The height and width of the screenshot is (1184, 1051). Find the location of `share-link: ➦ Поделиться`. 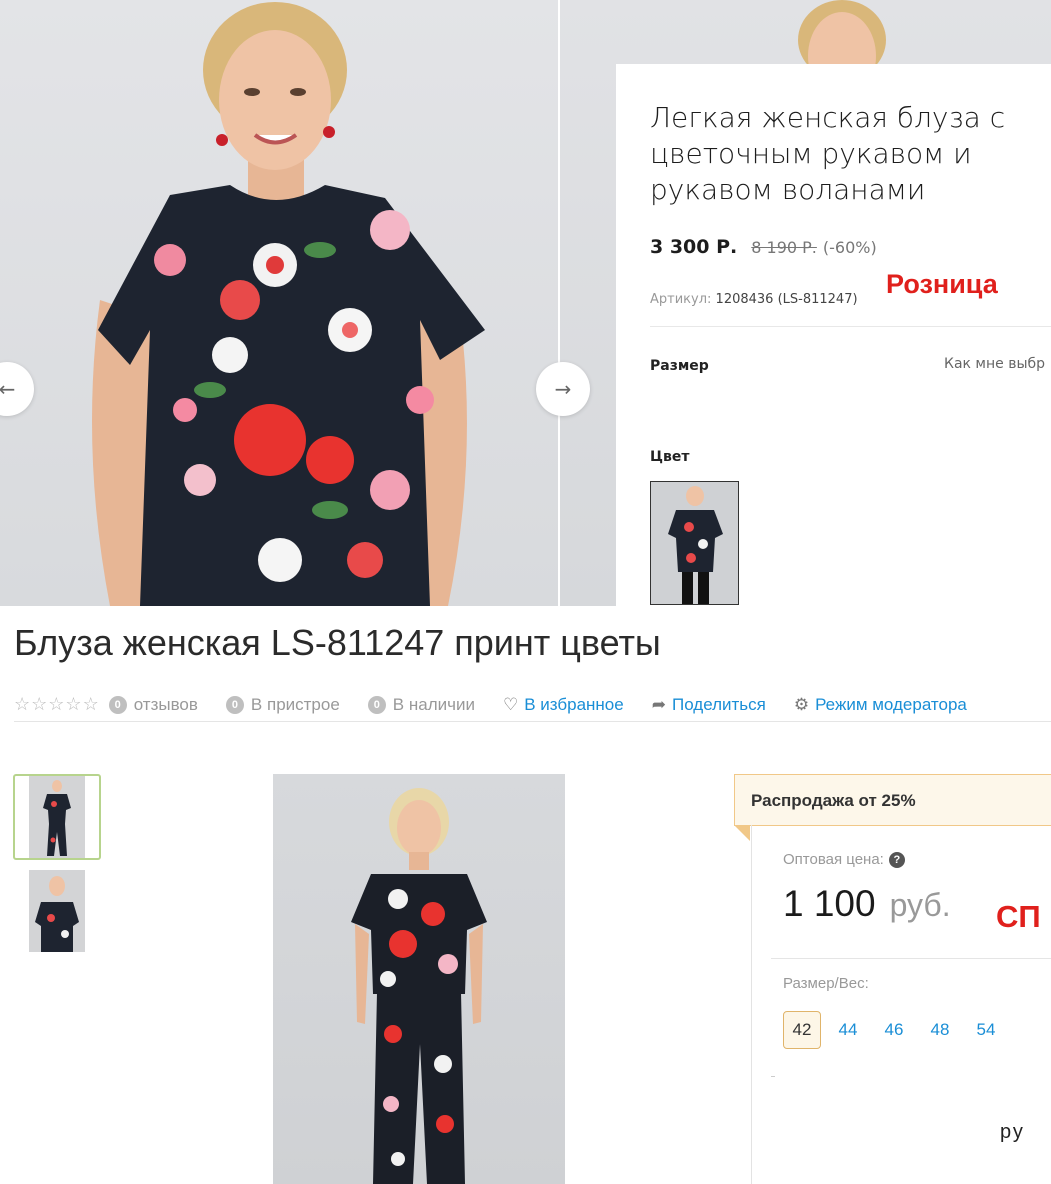

share-link: ➦ Поделиться is located at coordinates (709, 705).